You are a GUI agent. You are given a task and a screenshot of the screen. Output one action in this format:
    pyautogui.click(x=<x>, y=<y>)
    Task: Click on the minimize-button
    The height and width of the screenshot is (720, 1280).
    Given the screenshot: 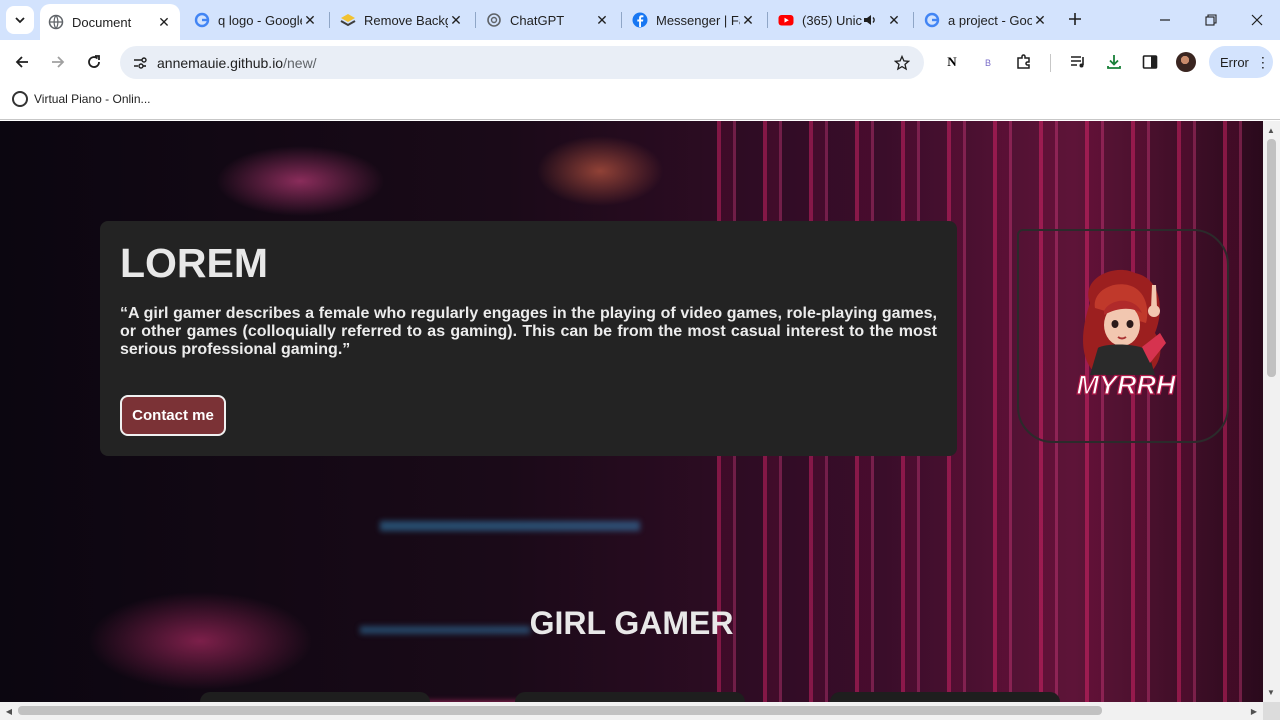 What is the action you would take?
    pyautogui.click(x=1165, y=20)
    